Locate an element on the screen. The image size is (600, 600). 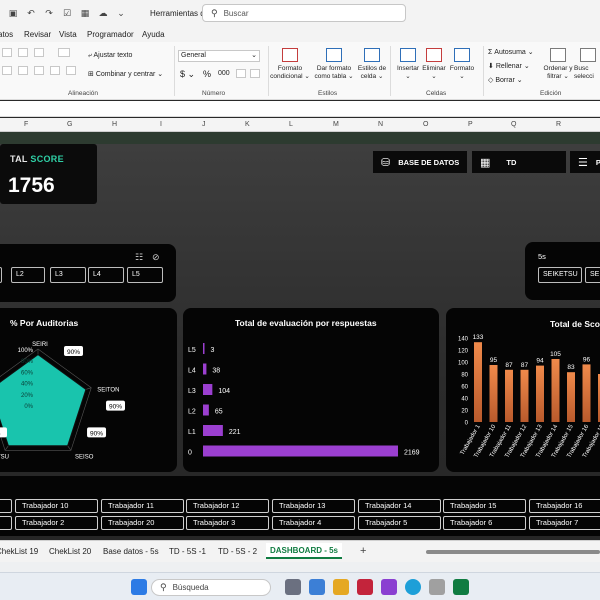
qat-more-icon: ⌄ is located at coordinates (121, 13).